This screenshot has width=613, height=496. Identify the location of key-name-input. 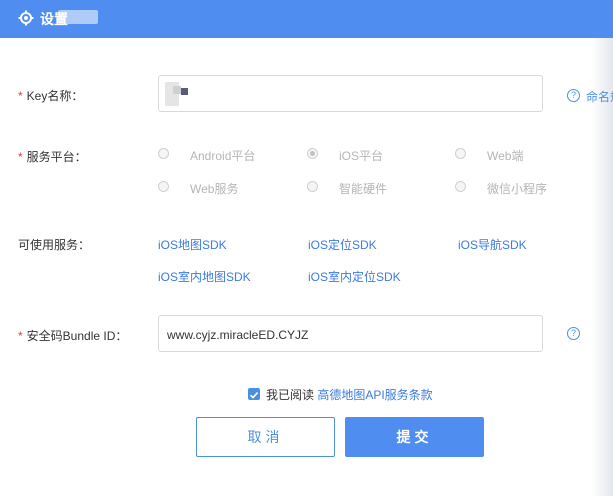
(350, 93).